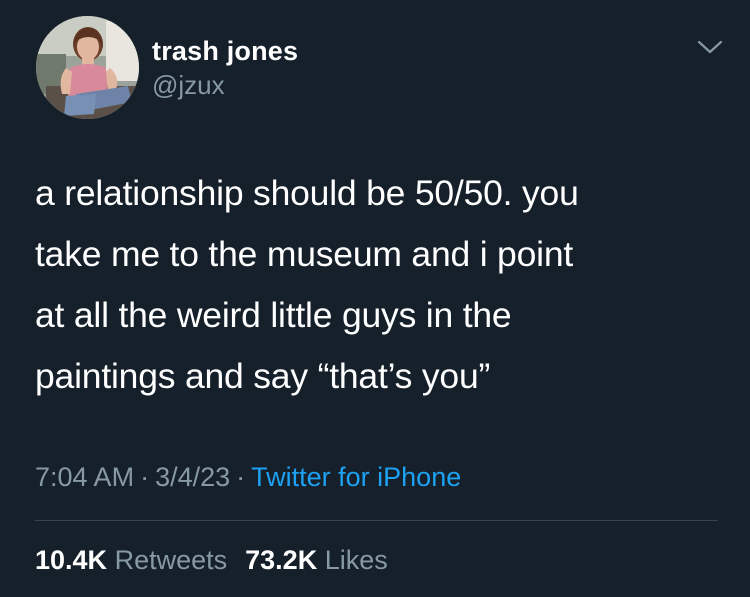 Image resolution: width=750 pixels, height=597 pixels. What do you see at coordinates (710, 47) in the screenshot?
I see `chevron-down-icon` at bounding box center [710, 47].